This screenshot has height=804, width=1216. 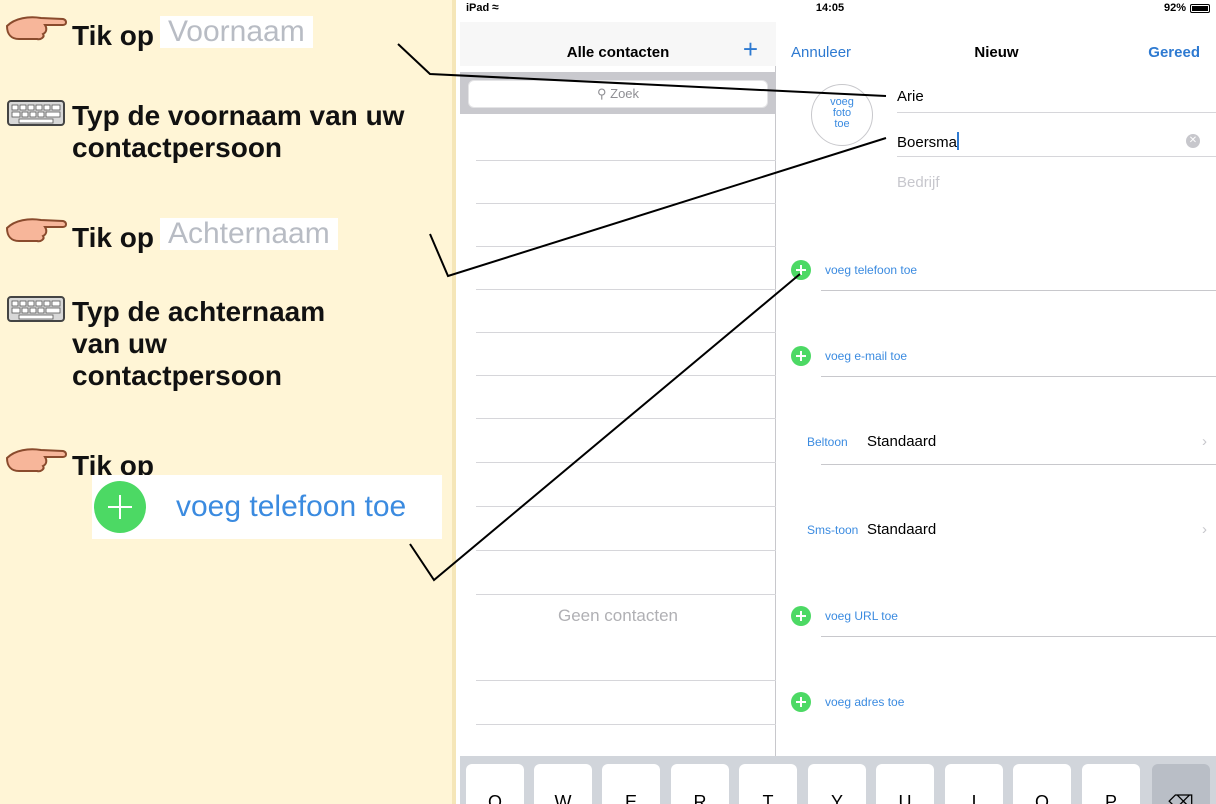 I want to click on add-photo-button: voeg foto toe, so click(x=842, y=115).